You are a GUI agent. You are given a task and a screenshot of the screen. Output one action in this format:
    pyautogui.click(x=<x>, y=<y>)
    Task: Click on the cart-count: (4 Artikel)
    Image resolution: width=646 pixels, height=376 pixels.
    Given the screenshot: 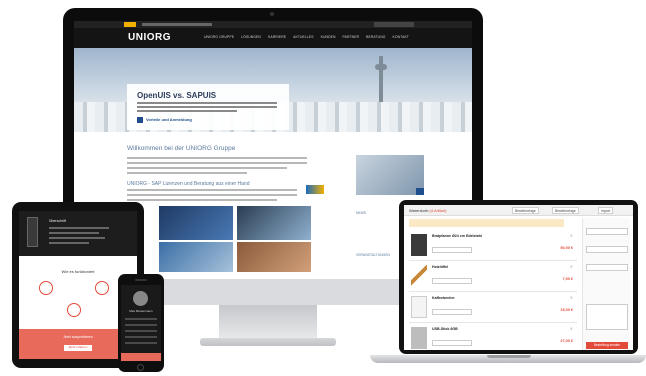 What is the action you would take?
    pyautogui.click(x=438, y=210)
    